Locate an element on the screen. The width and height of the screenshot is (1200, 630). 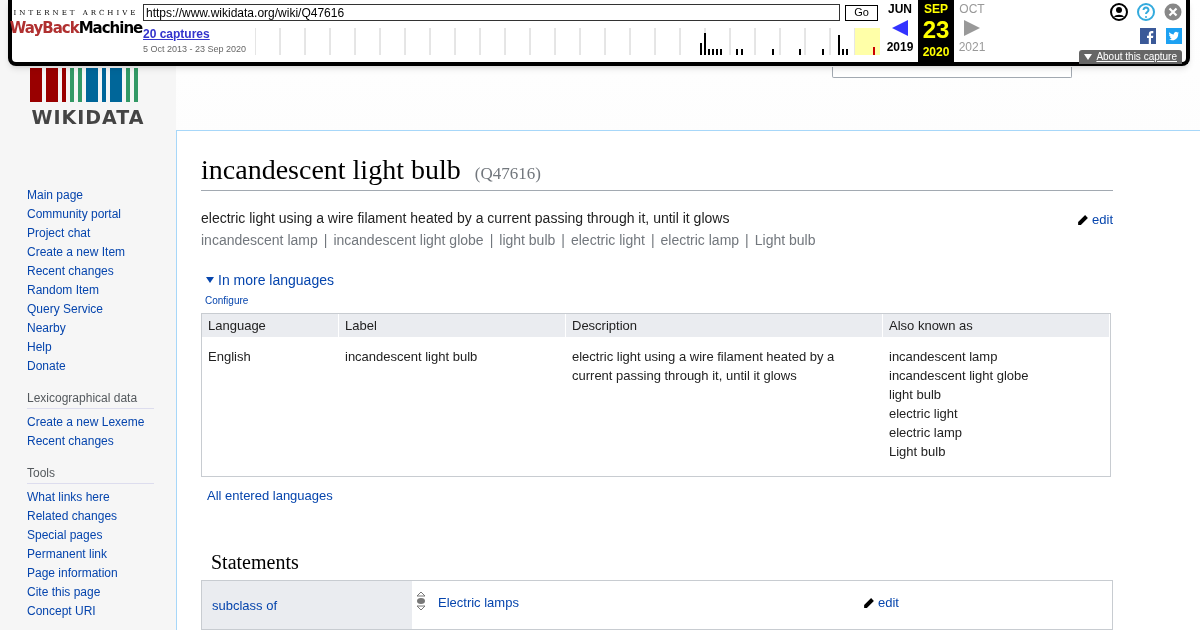
property-link: subclass of is located at coordinates (245, 605).